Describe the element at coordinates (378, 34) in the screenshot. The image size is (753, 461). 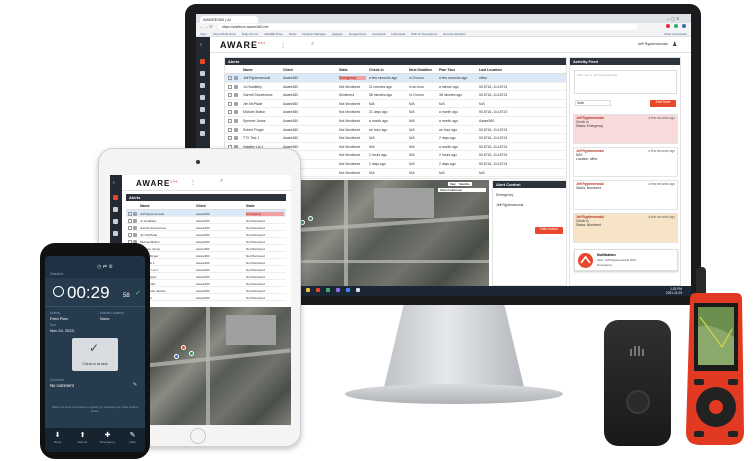
I see `bookmark-item: Facebook` at that location.